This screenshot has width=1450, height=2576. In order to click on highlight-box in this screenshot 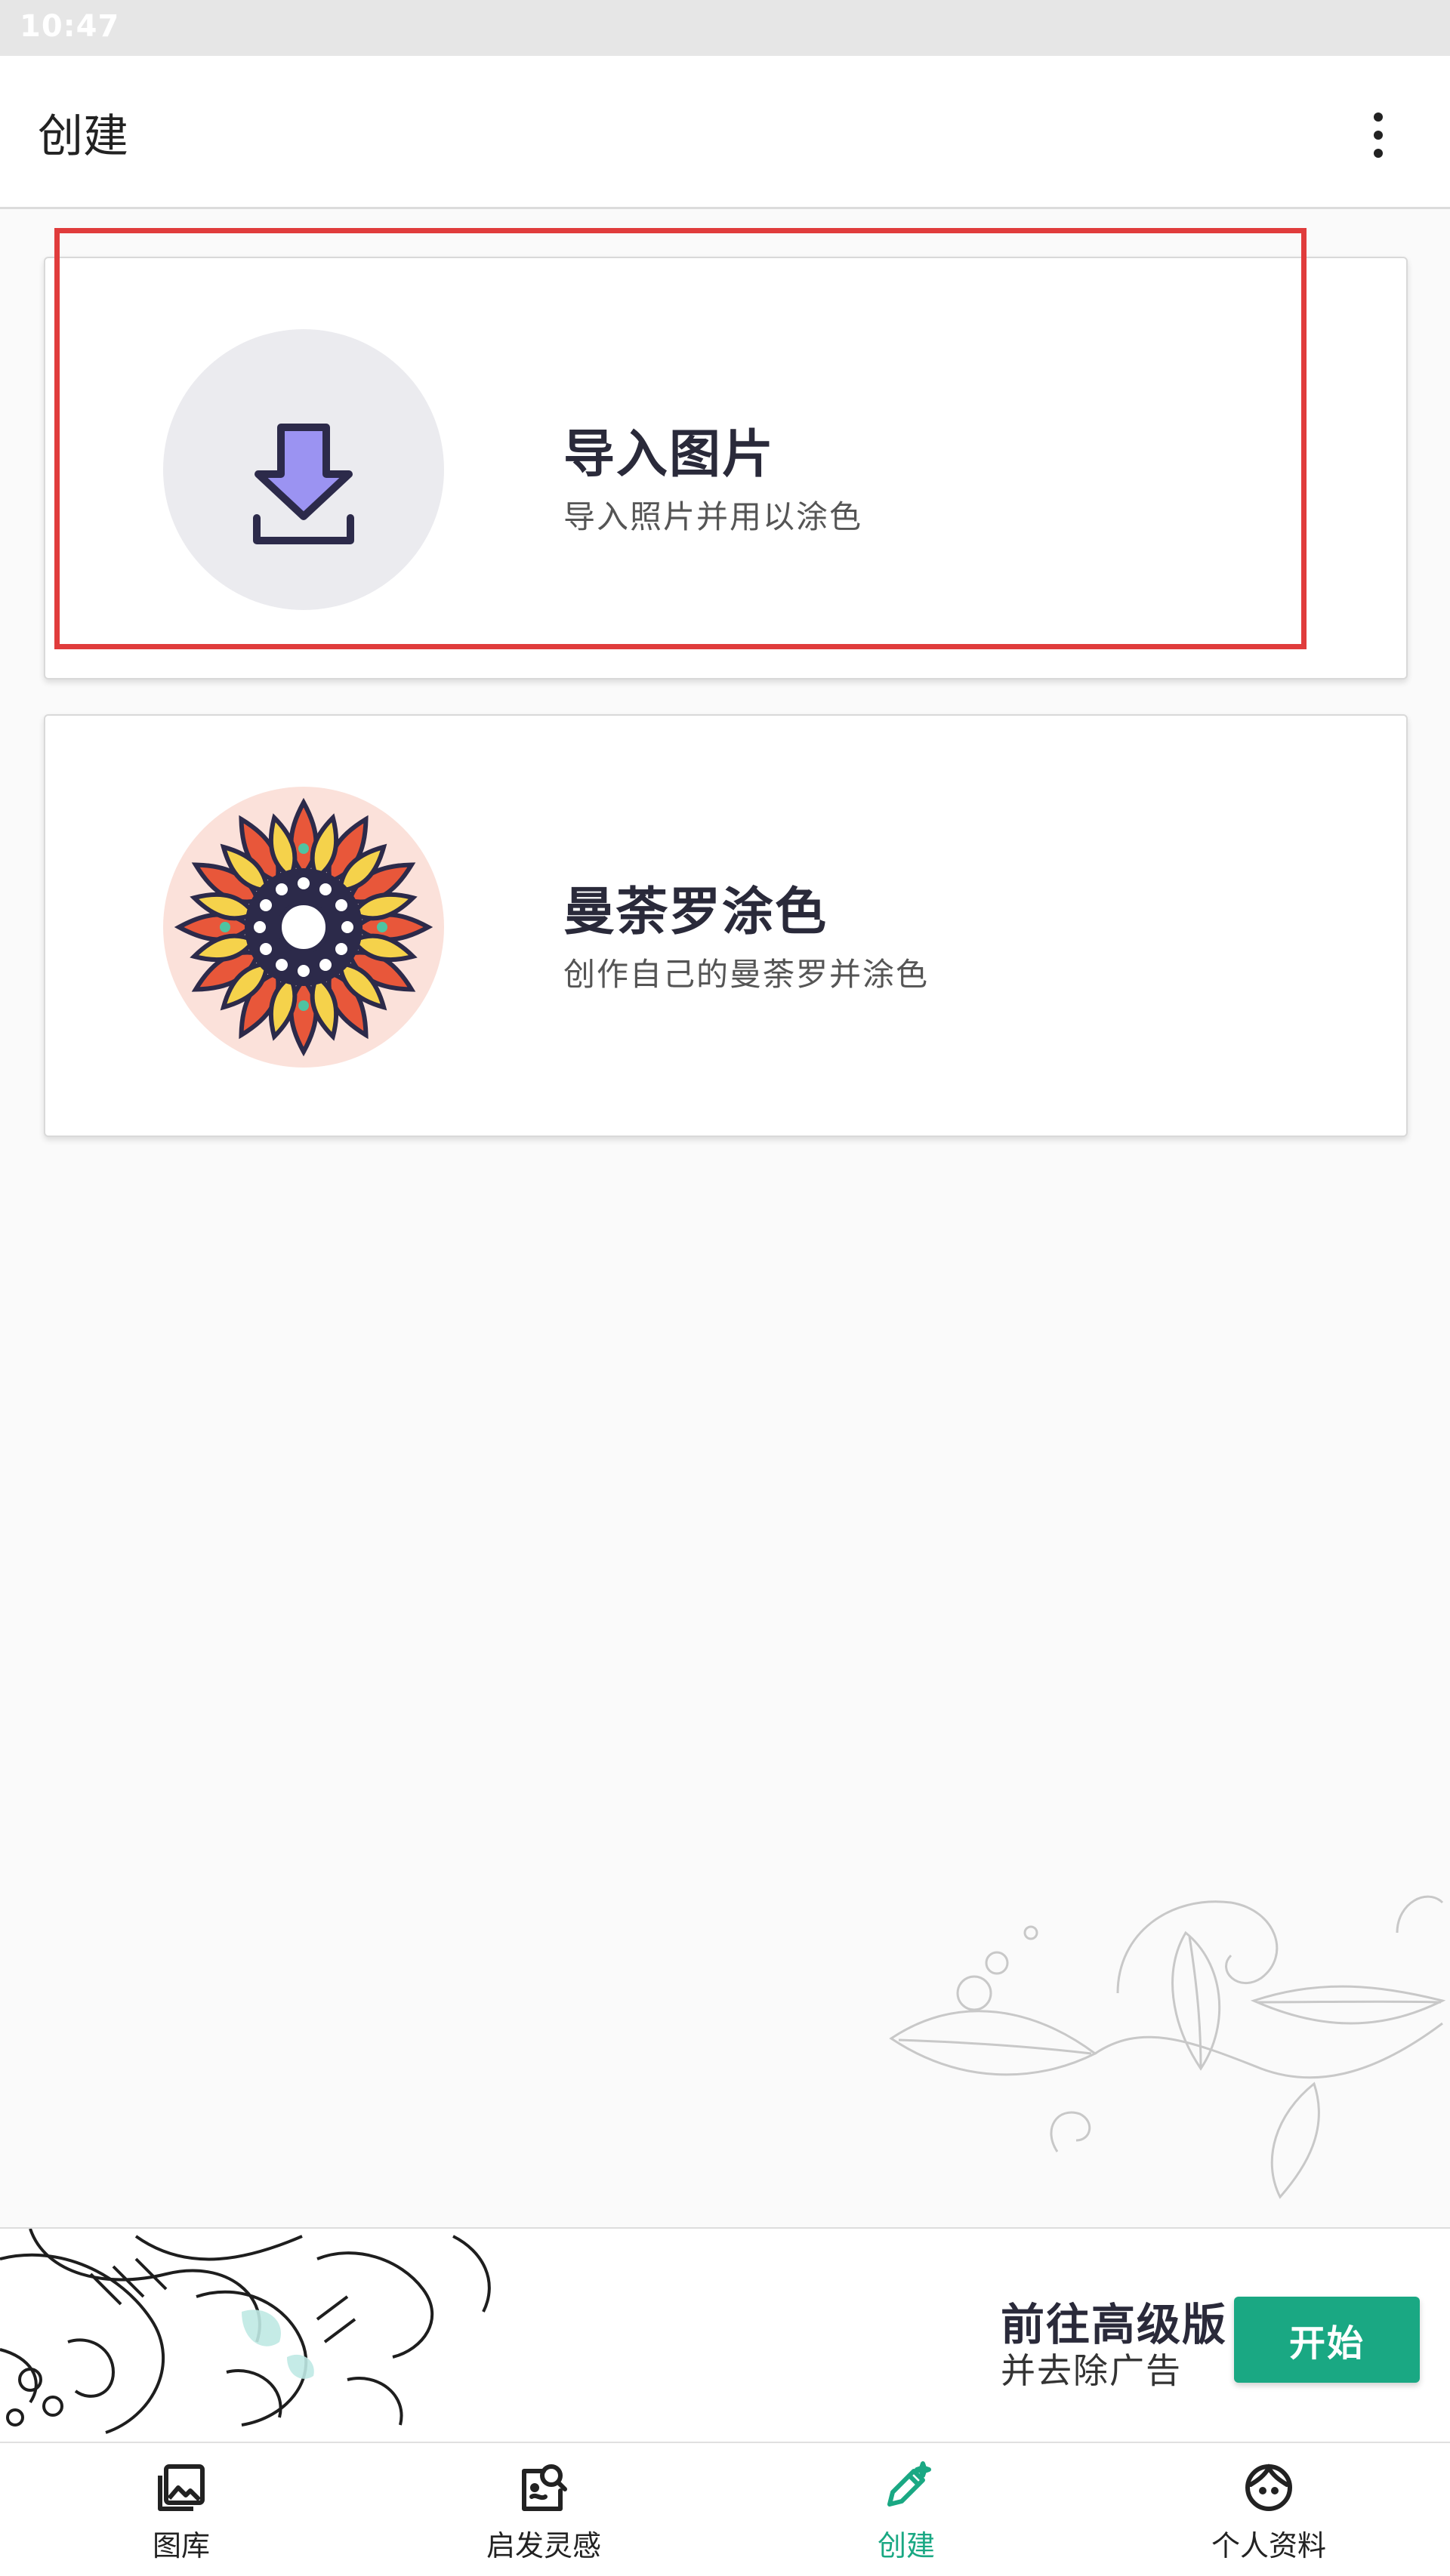, I will do `click(680, 438)`.